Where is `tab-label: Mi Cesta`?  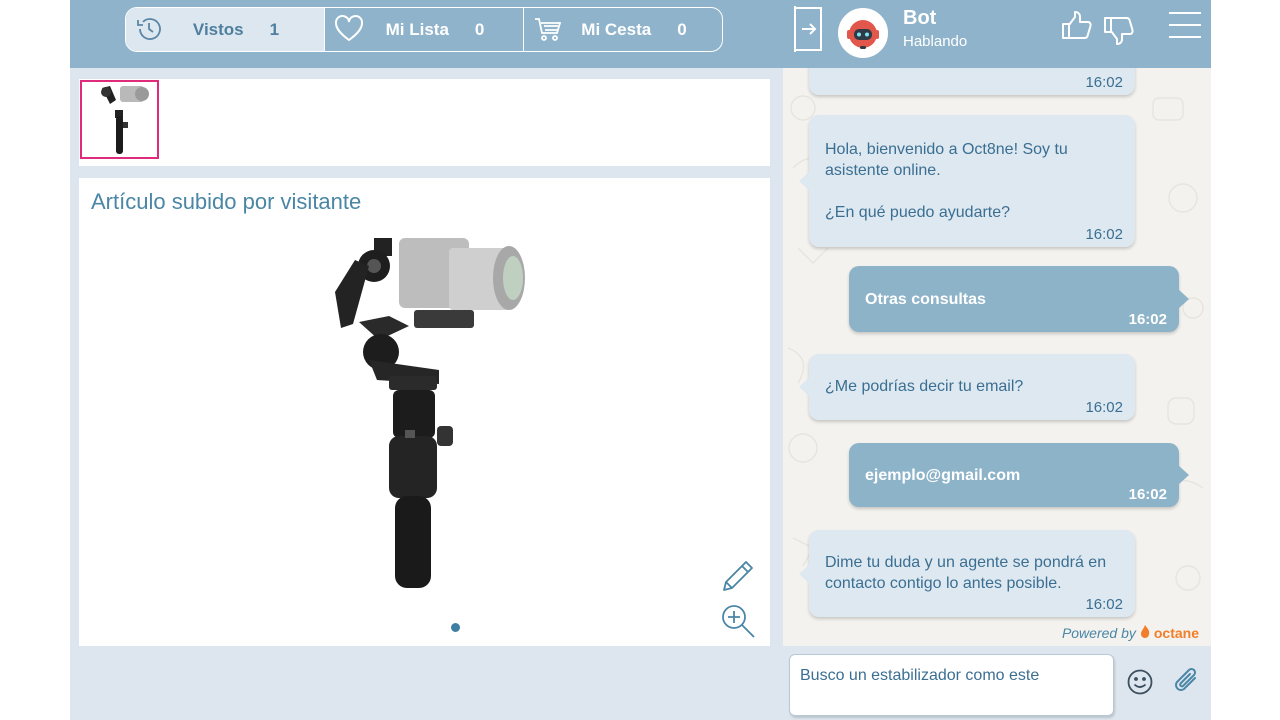
tab-label: Mi Cesta is located at coordinates (616, 29).